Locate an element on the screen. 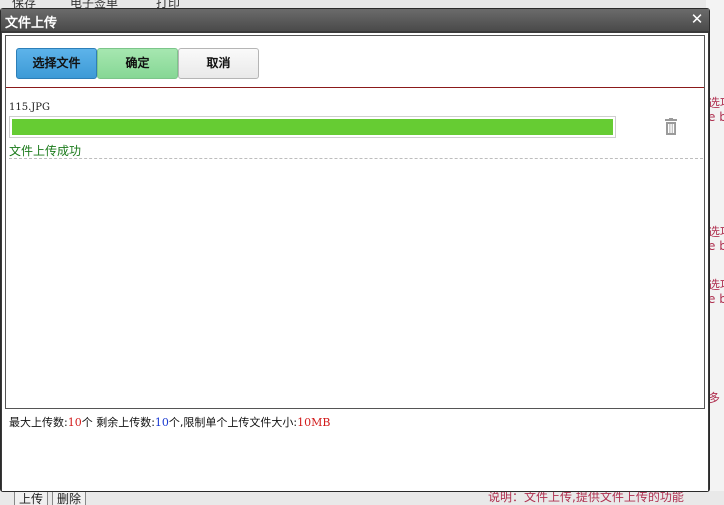 The image size is (724, 505). save-toolbar-item: 保存 is located at coordinates (24, 4).